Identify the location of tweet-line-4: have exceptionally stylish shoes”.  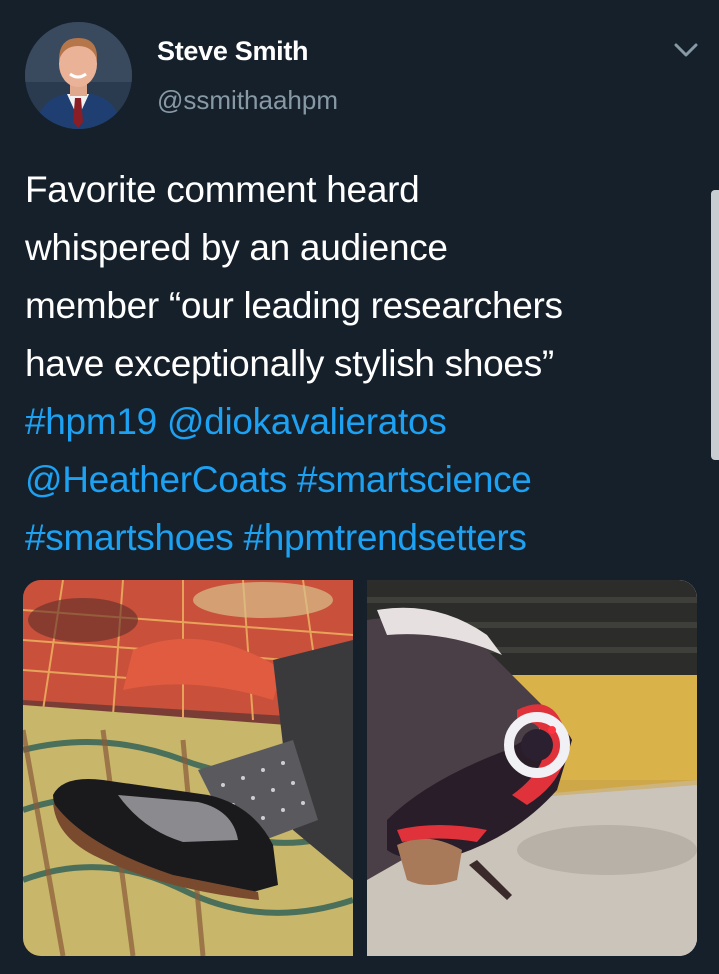
(289, 363).